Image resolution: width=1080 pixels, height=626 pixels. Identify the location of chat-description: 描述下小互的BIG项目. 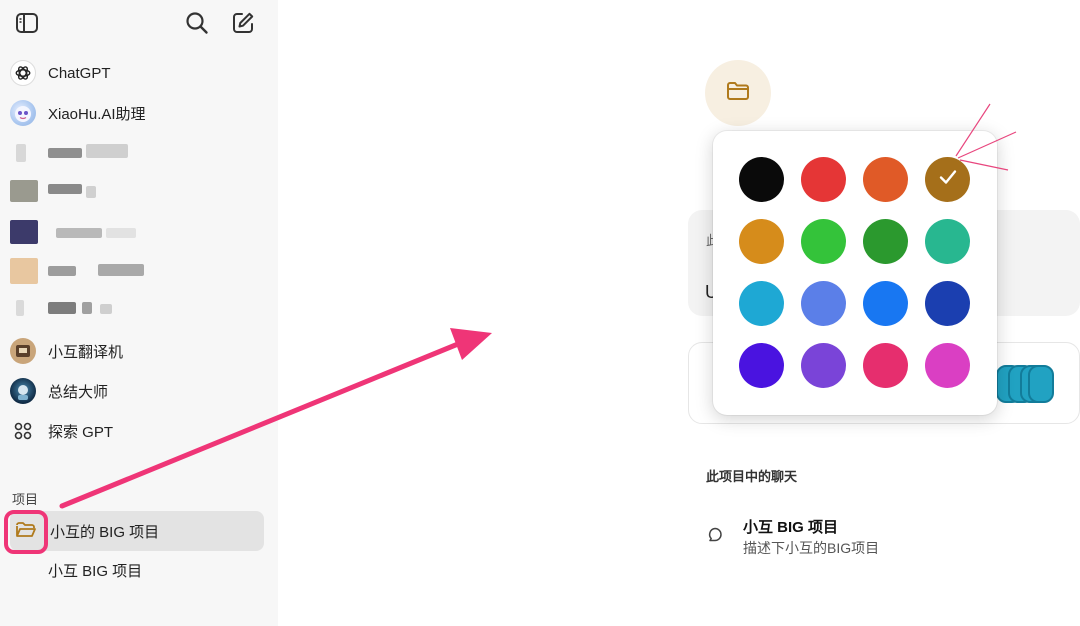
(811, 548).